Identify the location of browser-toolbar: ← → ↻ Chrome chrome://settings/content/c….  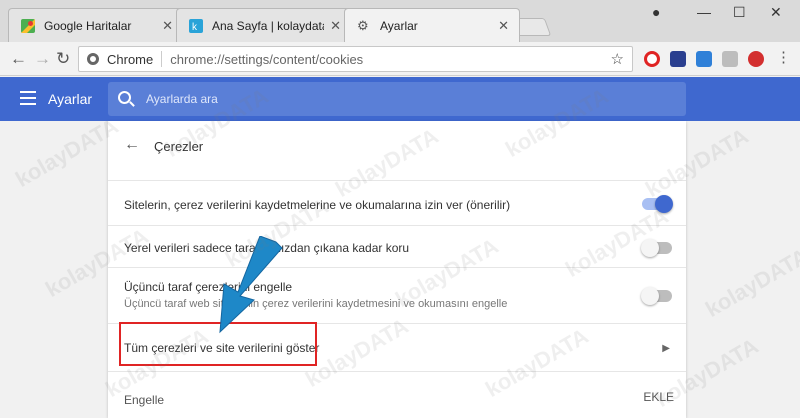
(400, 59).